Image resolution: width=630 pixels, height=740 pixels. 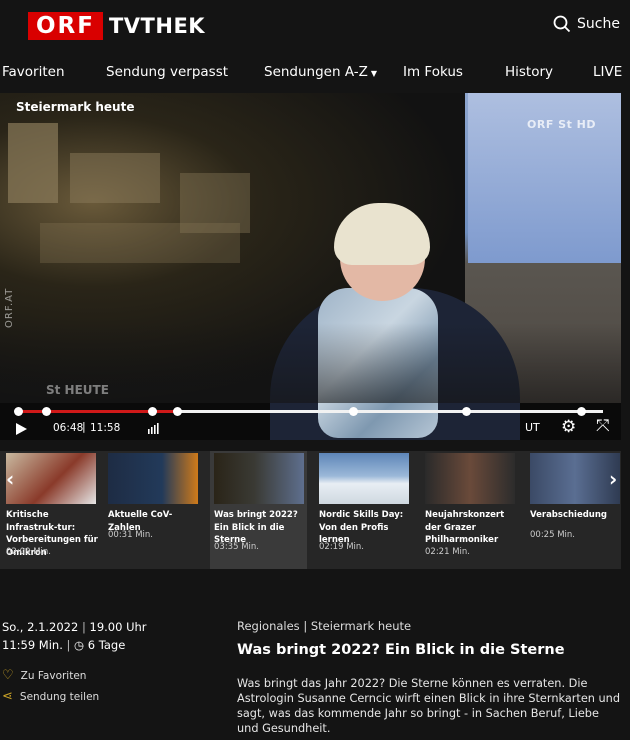 What do you see at coordinates (603, 426) in the screenshot?
I see `fullscreen-icon: ⤧` at bounding box center [603, 426].